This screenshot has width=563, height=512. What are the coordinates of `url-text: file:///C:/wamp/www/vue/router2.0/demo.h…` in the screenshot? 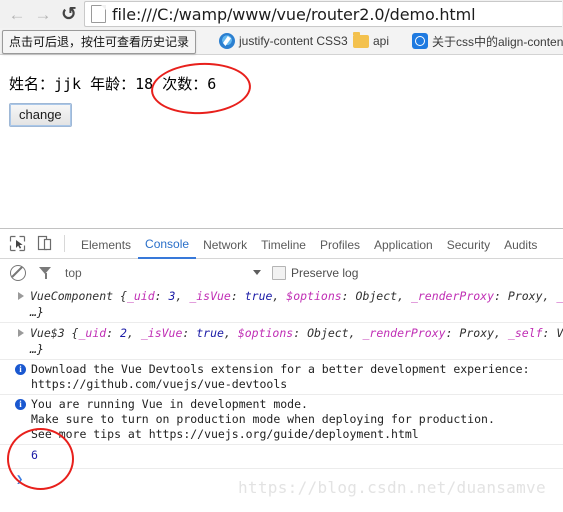 It's located at (294, 14).